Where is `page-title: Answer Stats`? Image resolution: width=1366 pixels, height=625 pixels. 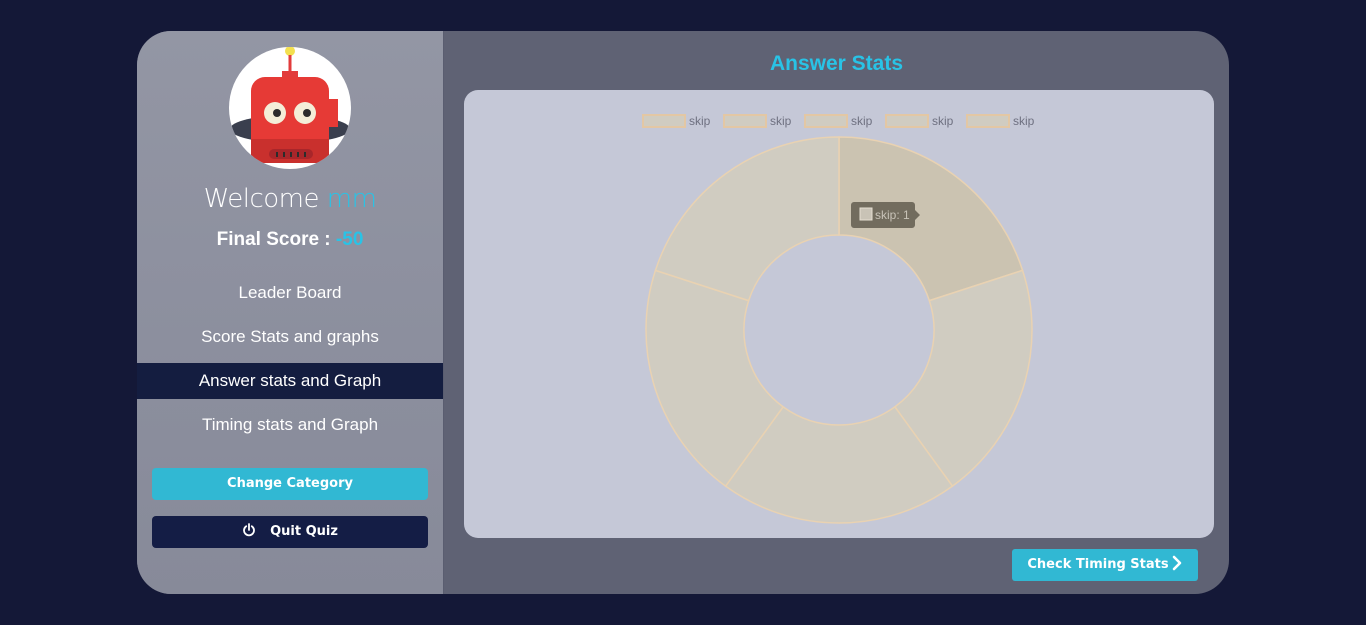
page-title: Answer Stats is located at coordinates (836, 63).